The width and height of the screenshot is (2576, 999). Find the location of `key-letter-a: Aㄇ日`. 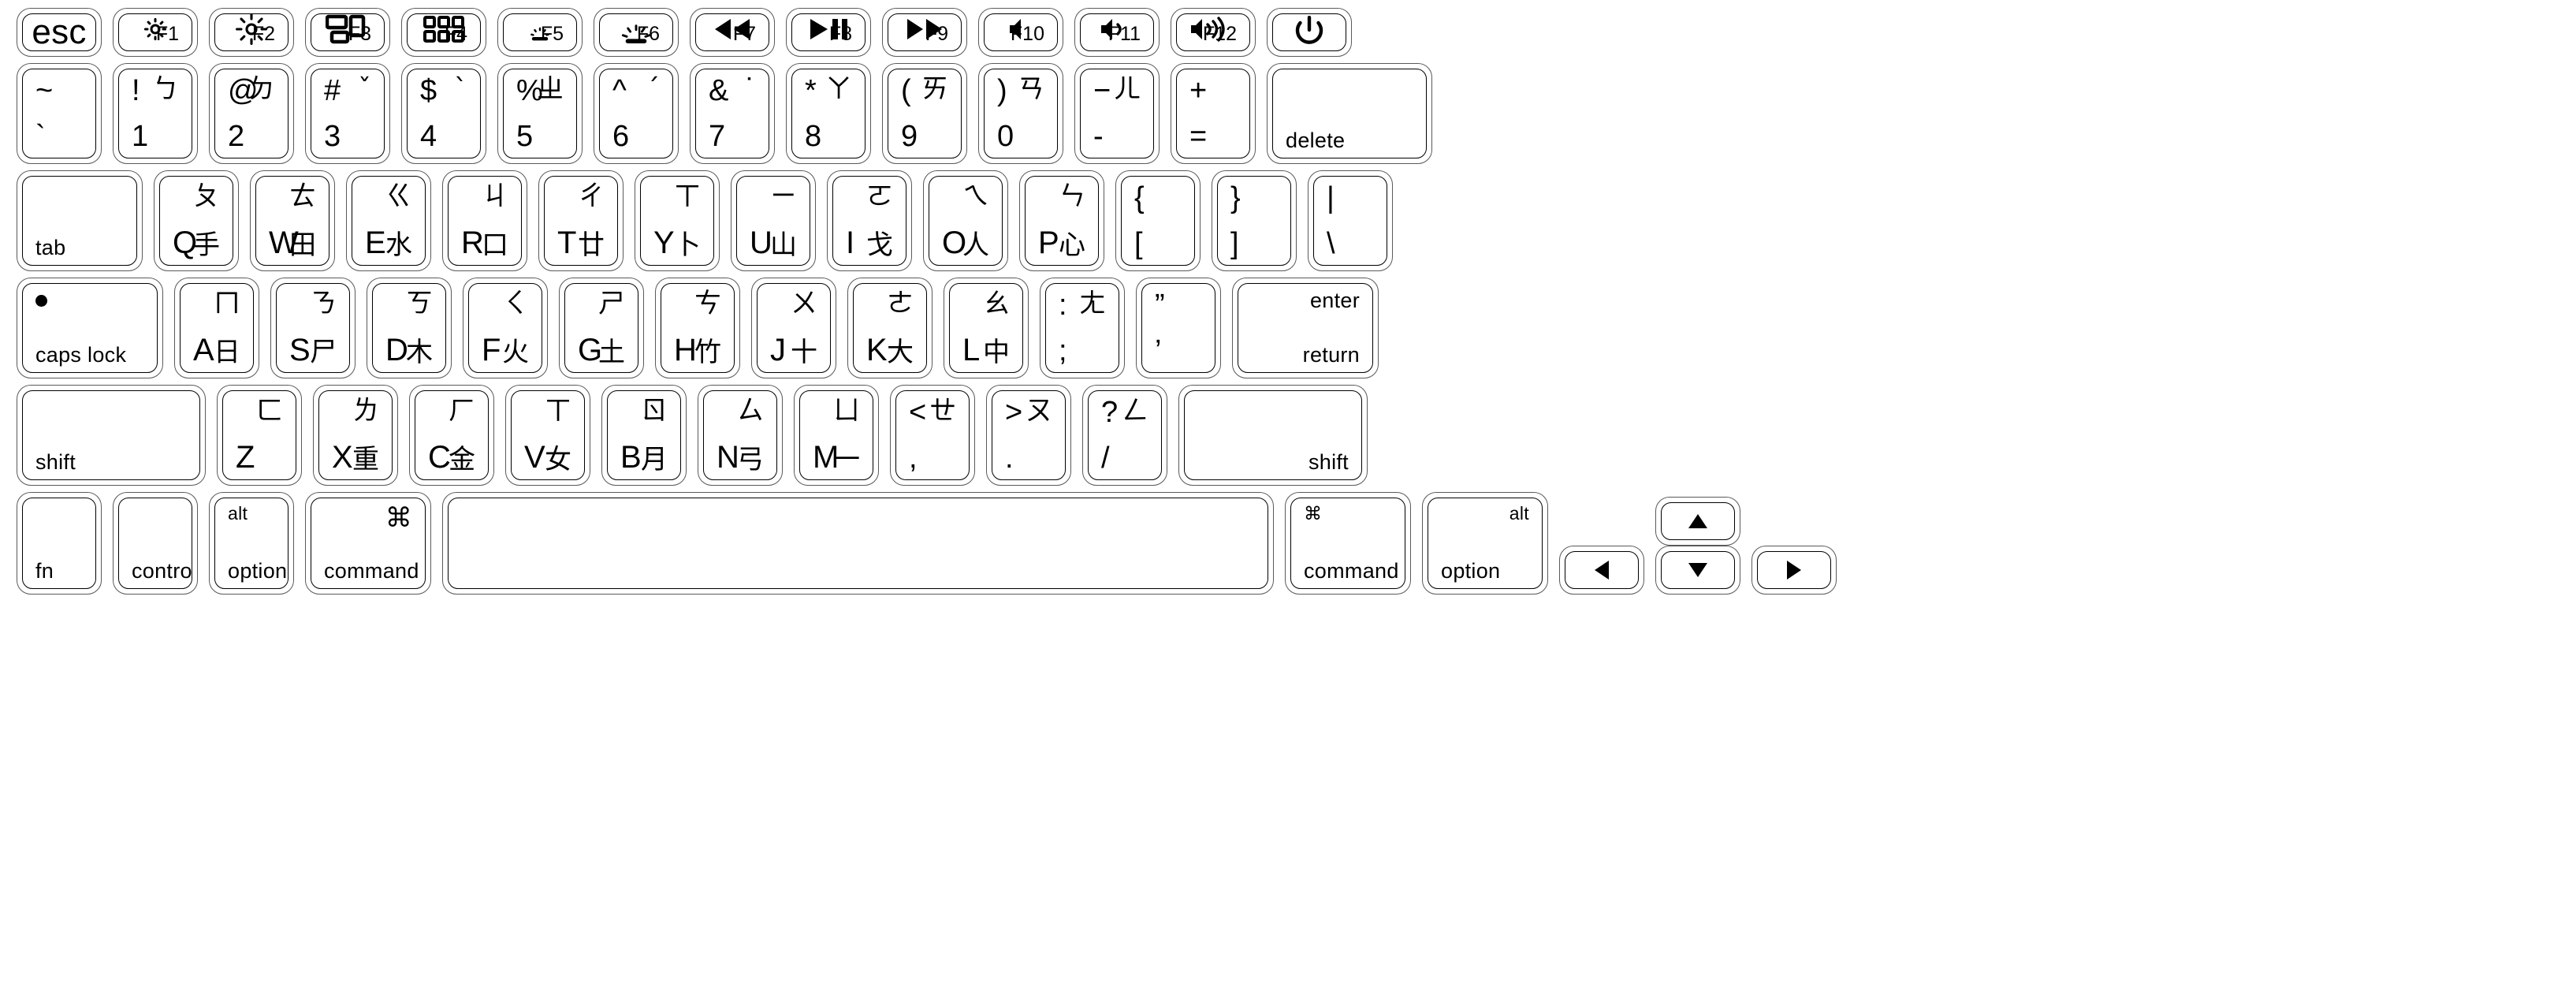

key-letter-a: Aㄇ日 is located at coordinates (216, 328).